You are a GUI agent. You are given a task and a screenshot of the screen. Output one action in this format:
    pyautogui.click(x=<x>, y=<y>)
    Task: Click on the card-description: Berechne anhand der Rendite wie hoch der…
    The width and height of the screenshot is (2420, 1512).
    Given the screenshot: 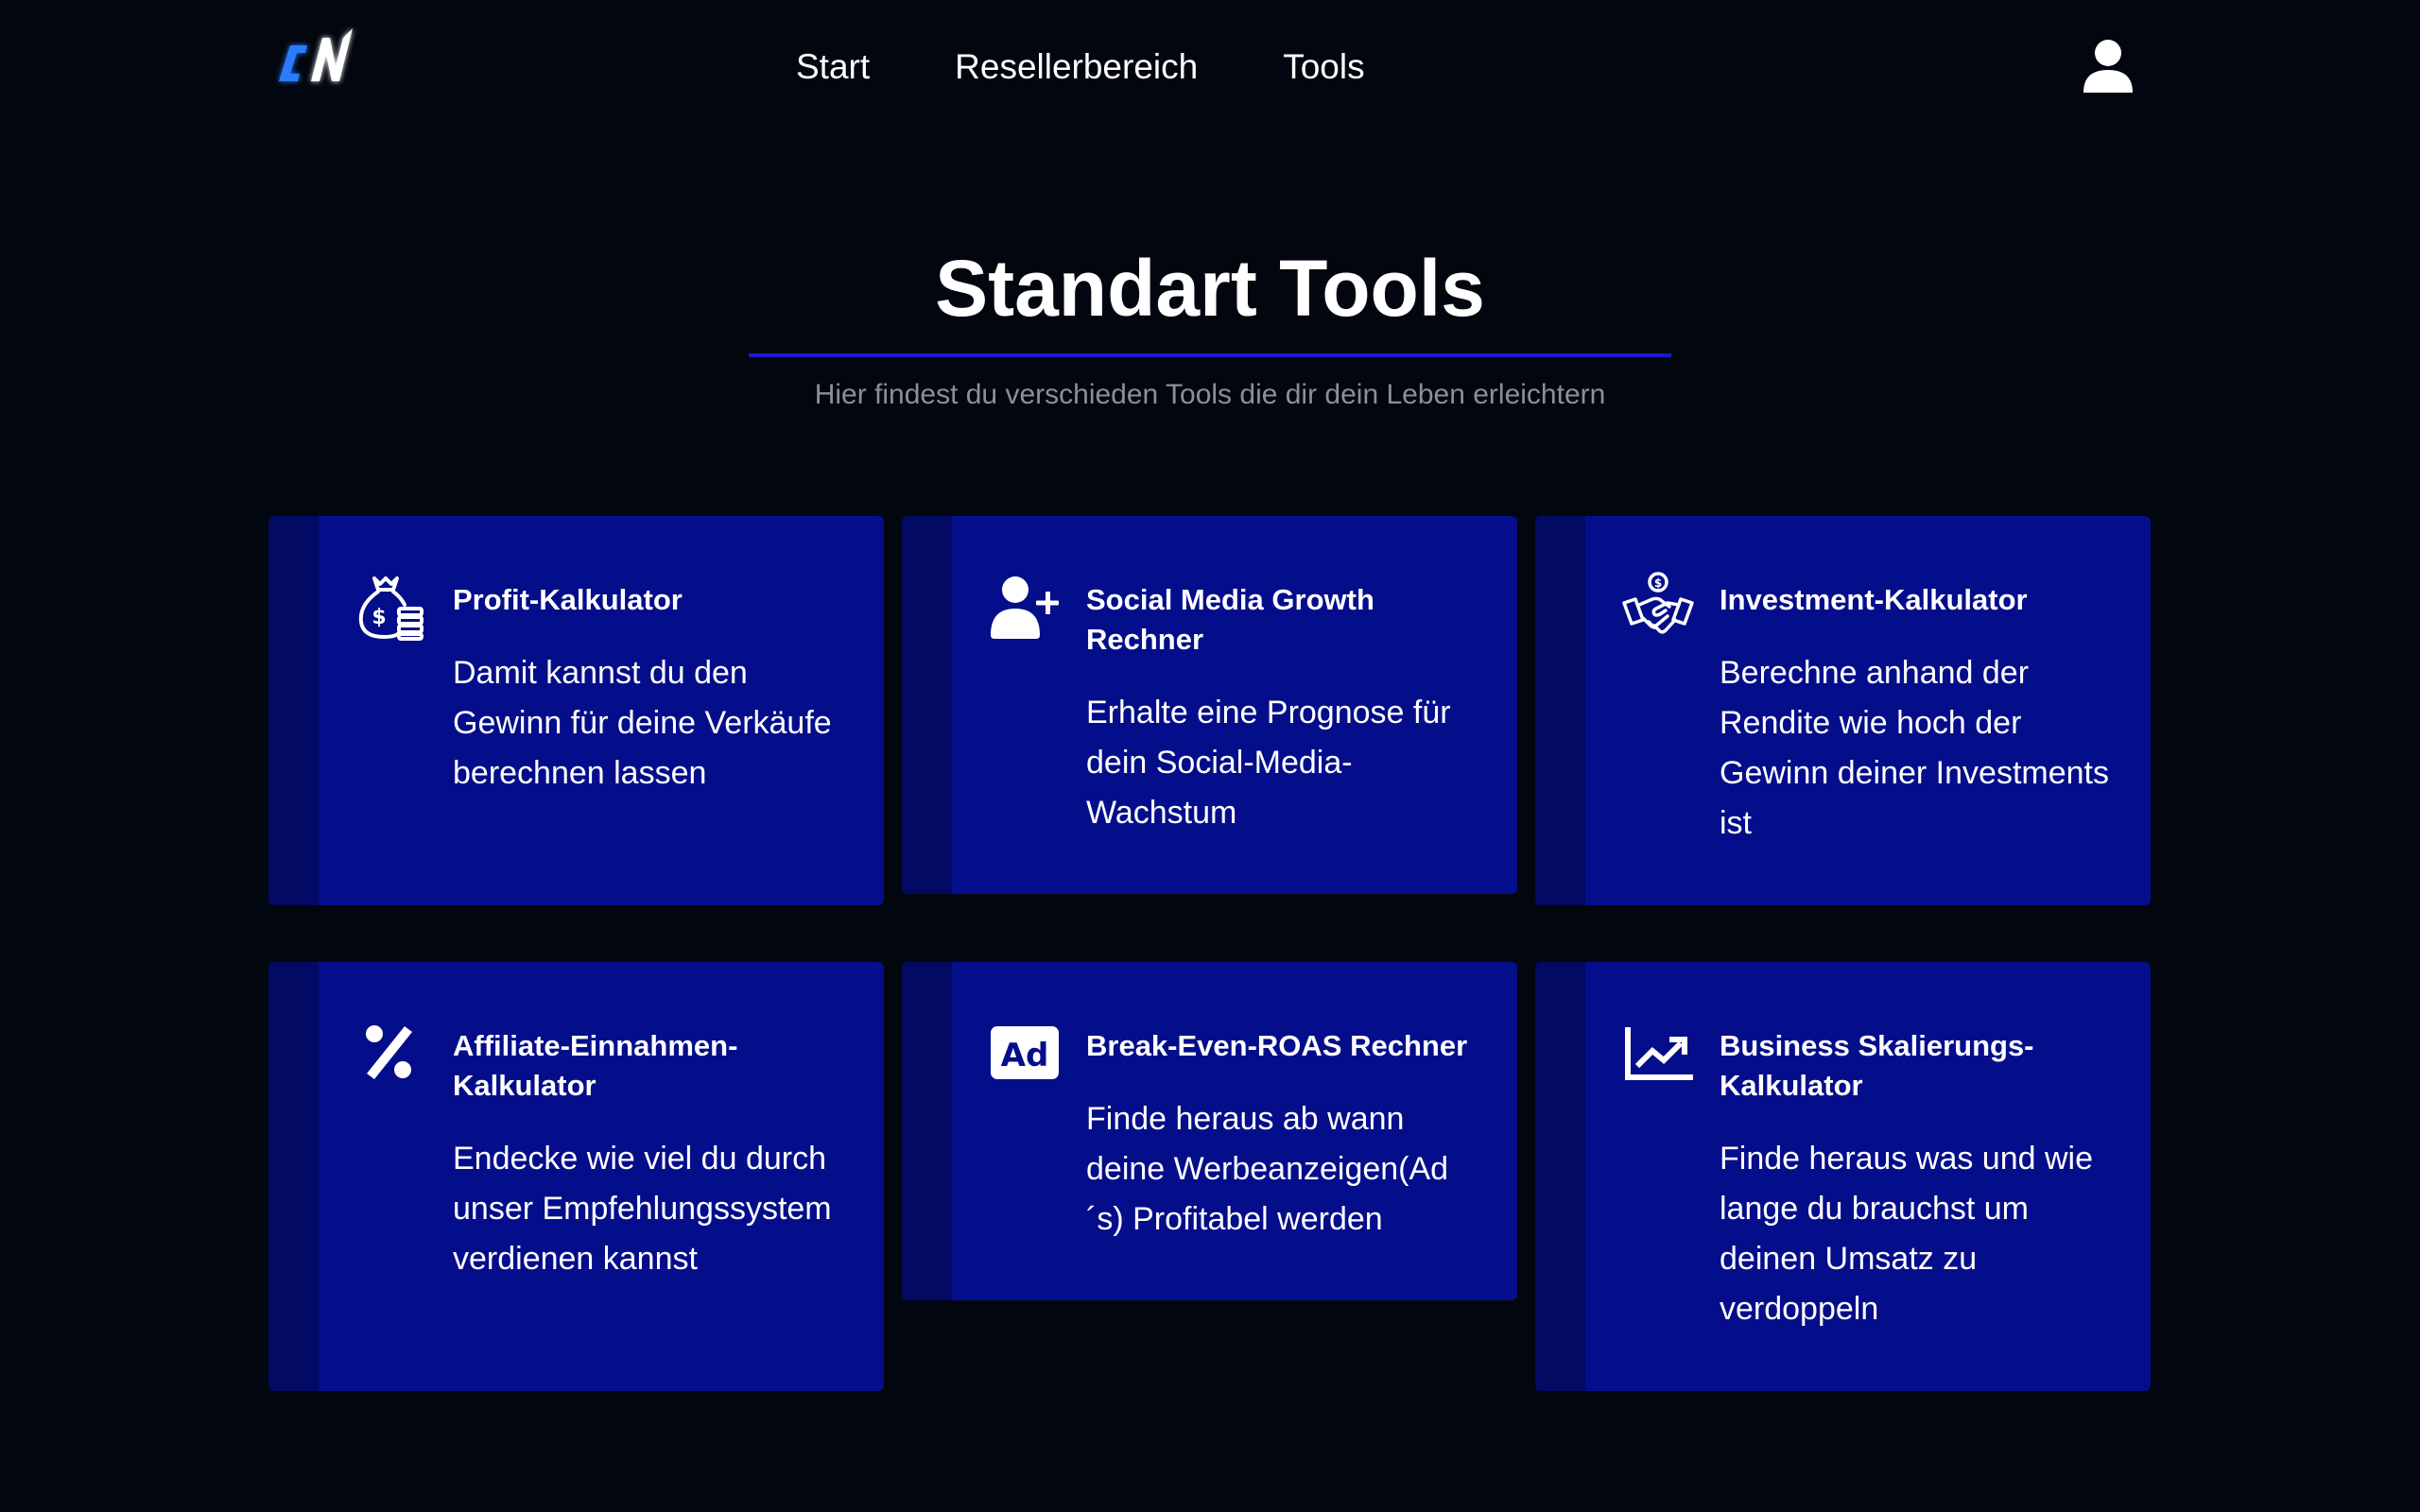 What is the action you would take?
    pyautogui.click(x=1914, y=748)
    